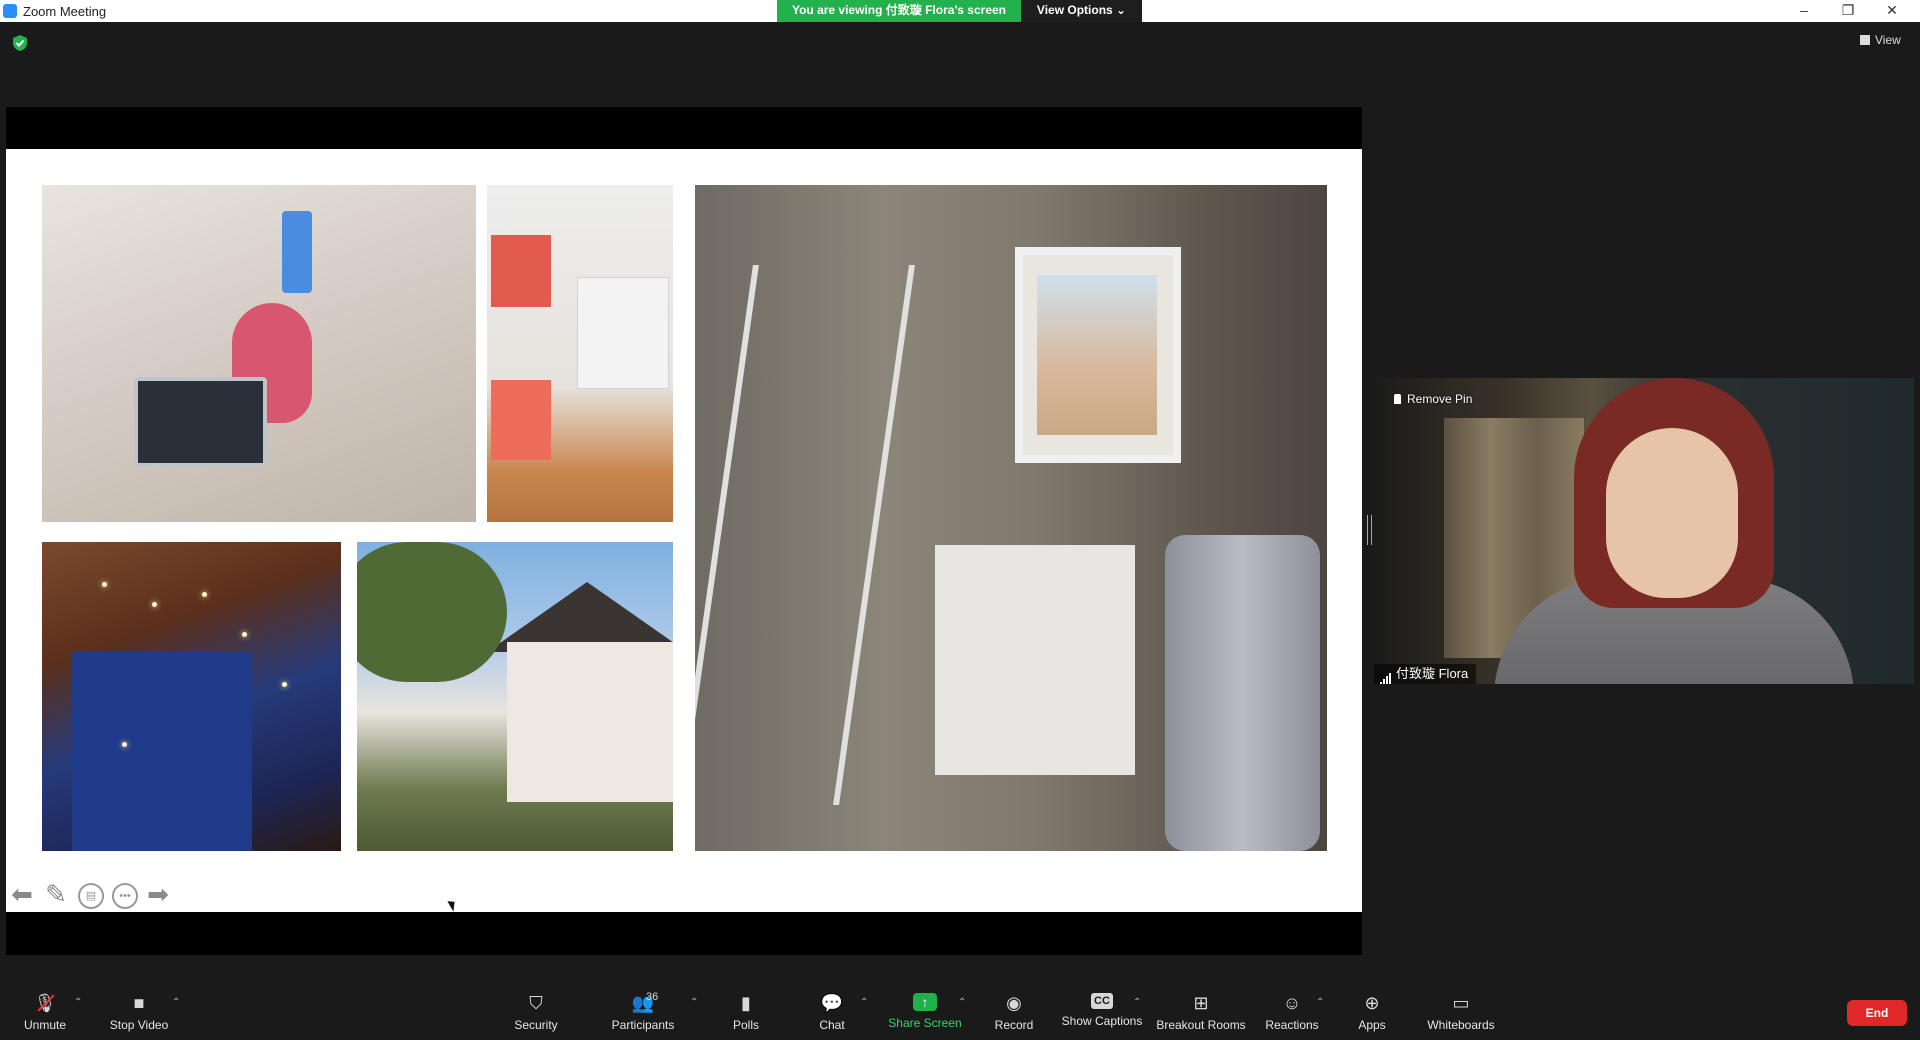 This screenshot has width=1920, height=1040. I want to click on reactions-button: ☺ Reactions, so click(1292, 1007).